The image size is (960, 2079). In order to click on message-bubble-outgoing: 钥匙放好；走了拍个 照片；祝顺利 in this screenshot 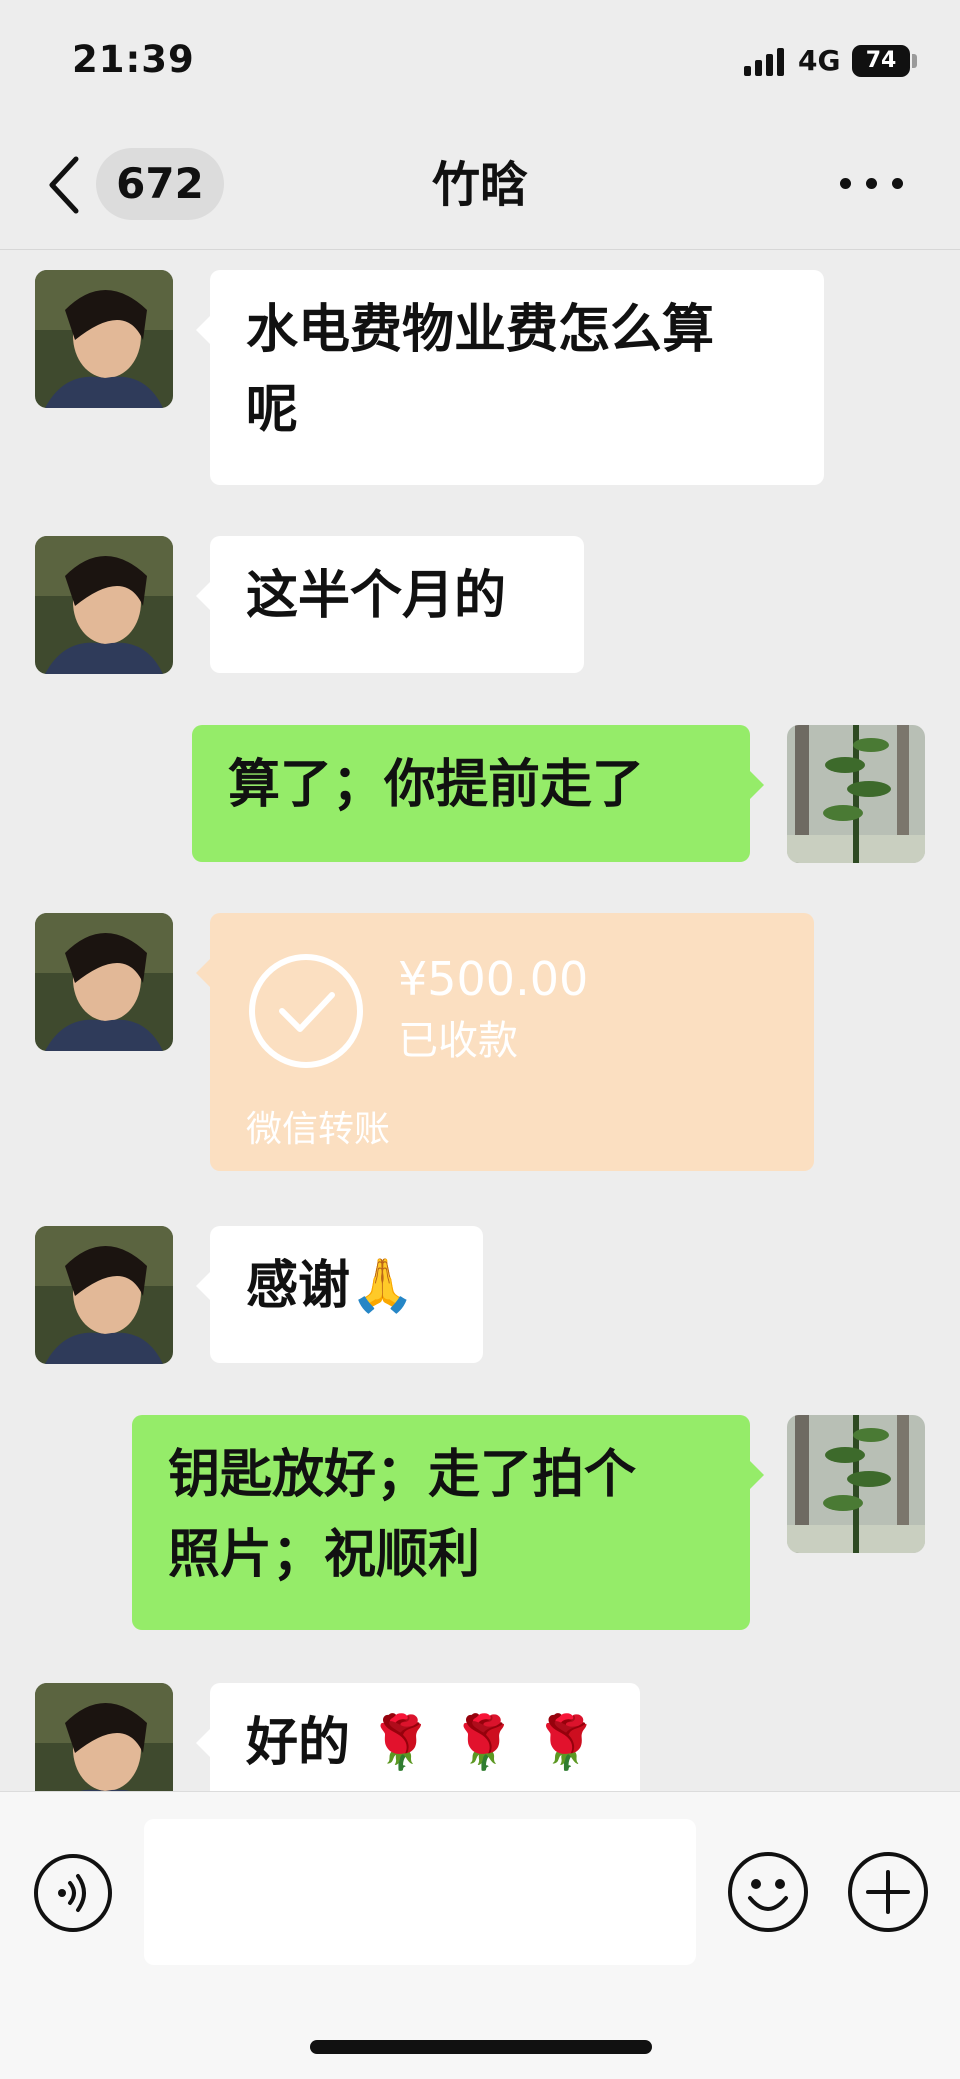, I will do `click(448, 1522)`.